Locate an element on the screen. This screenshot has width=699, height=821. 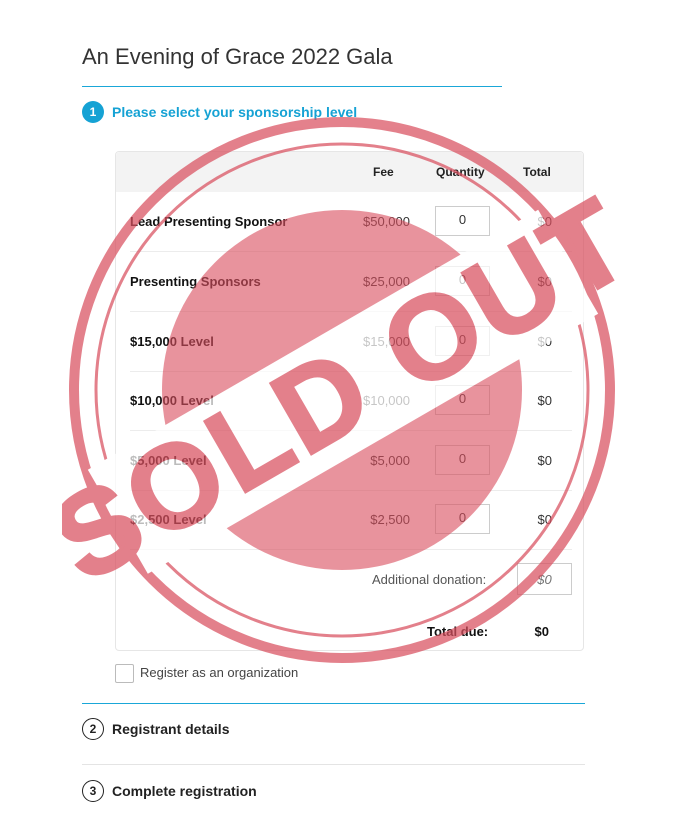
table-row: Lead Presenting Sponsor $50,000 $0 is located at coordinates (351, 222).